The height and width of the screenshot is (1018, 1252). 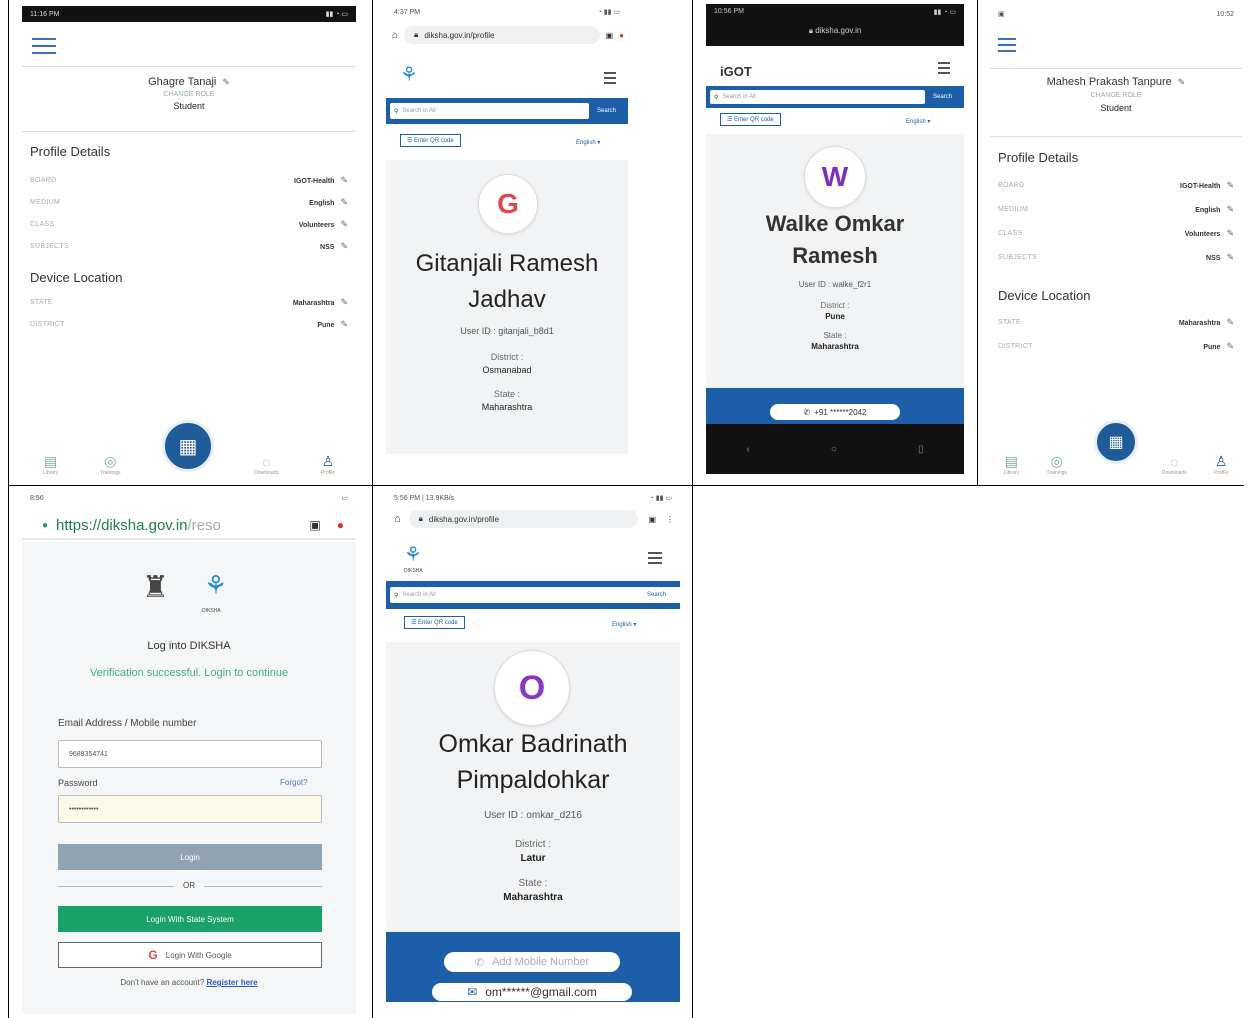 I want to click on row-value: IGOT-Health, so click(x=314, y=181).